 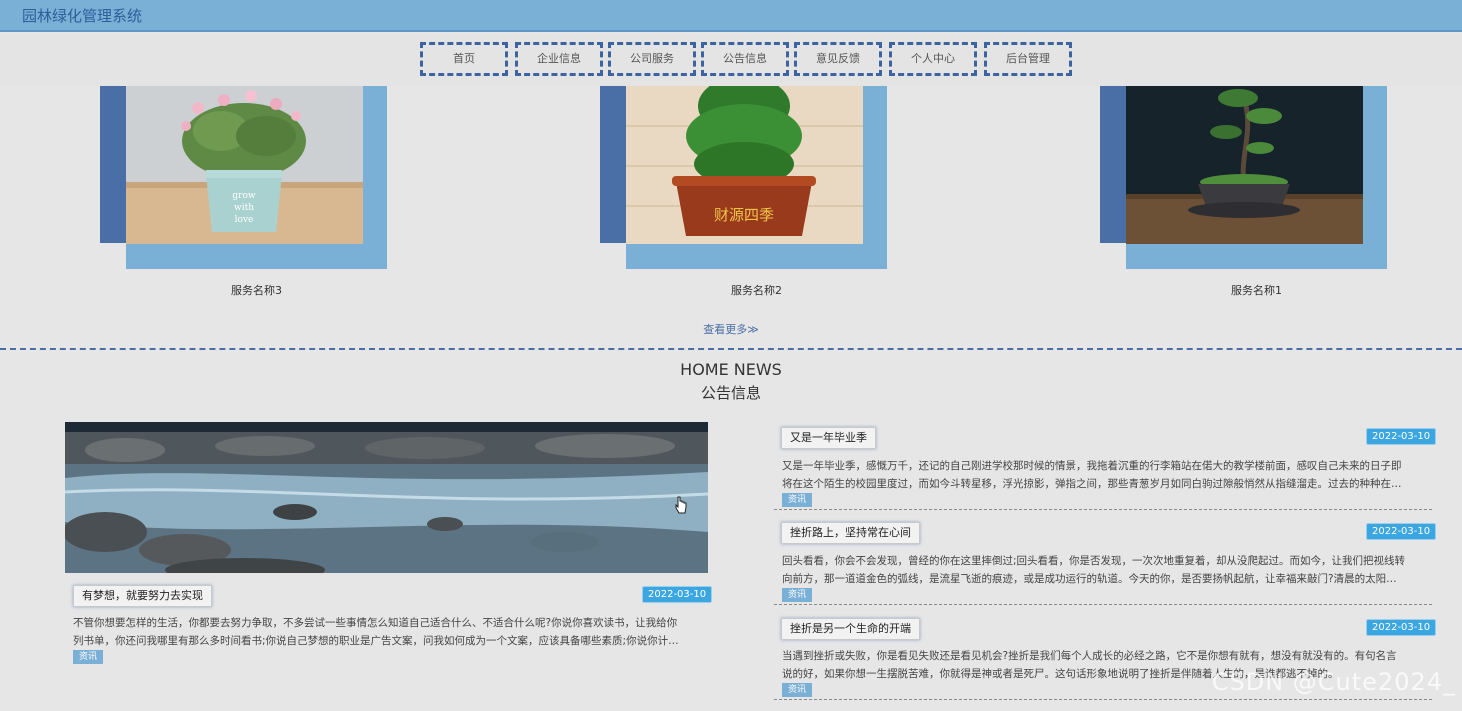 What do you see at coordinates (730, 393) in the screenshot?
I see `news-heading-cn: 公告信息` at bounding box center [730, 393].